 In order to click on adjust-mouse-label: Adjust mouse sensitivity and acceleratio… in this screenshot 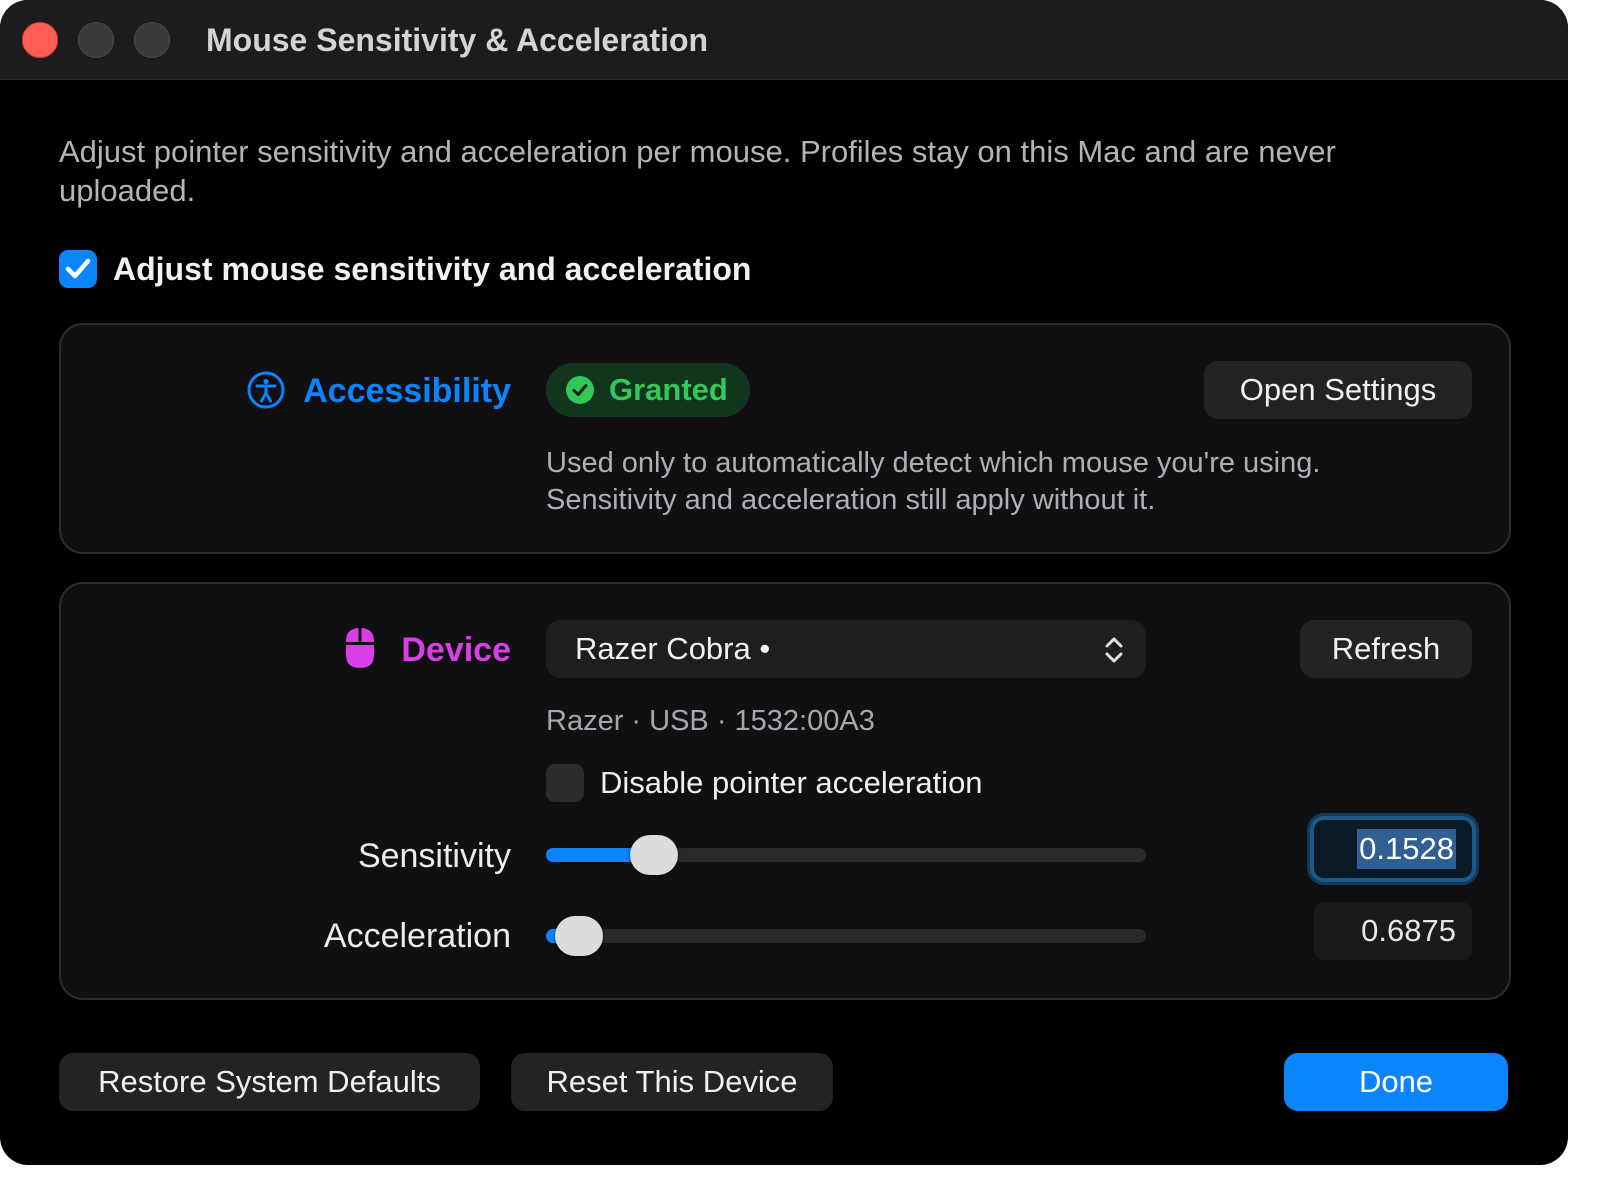, I will do `click(432, 269)`.